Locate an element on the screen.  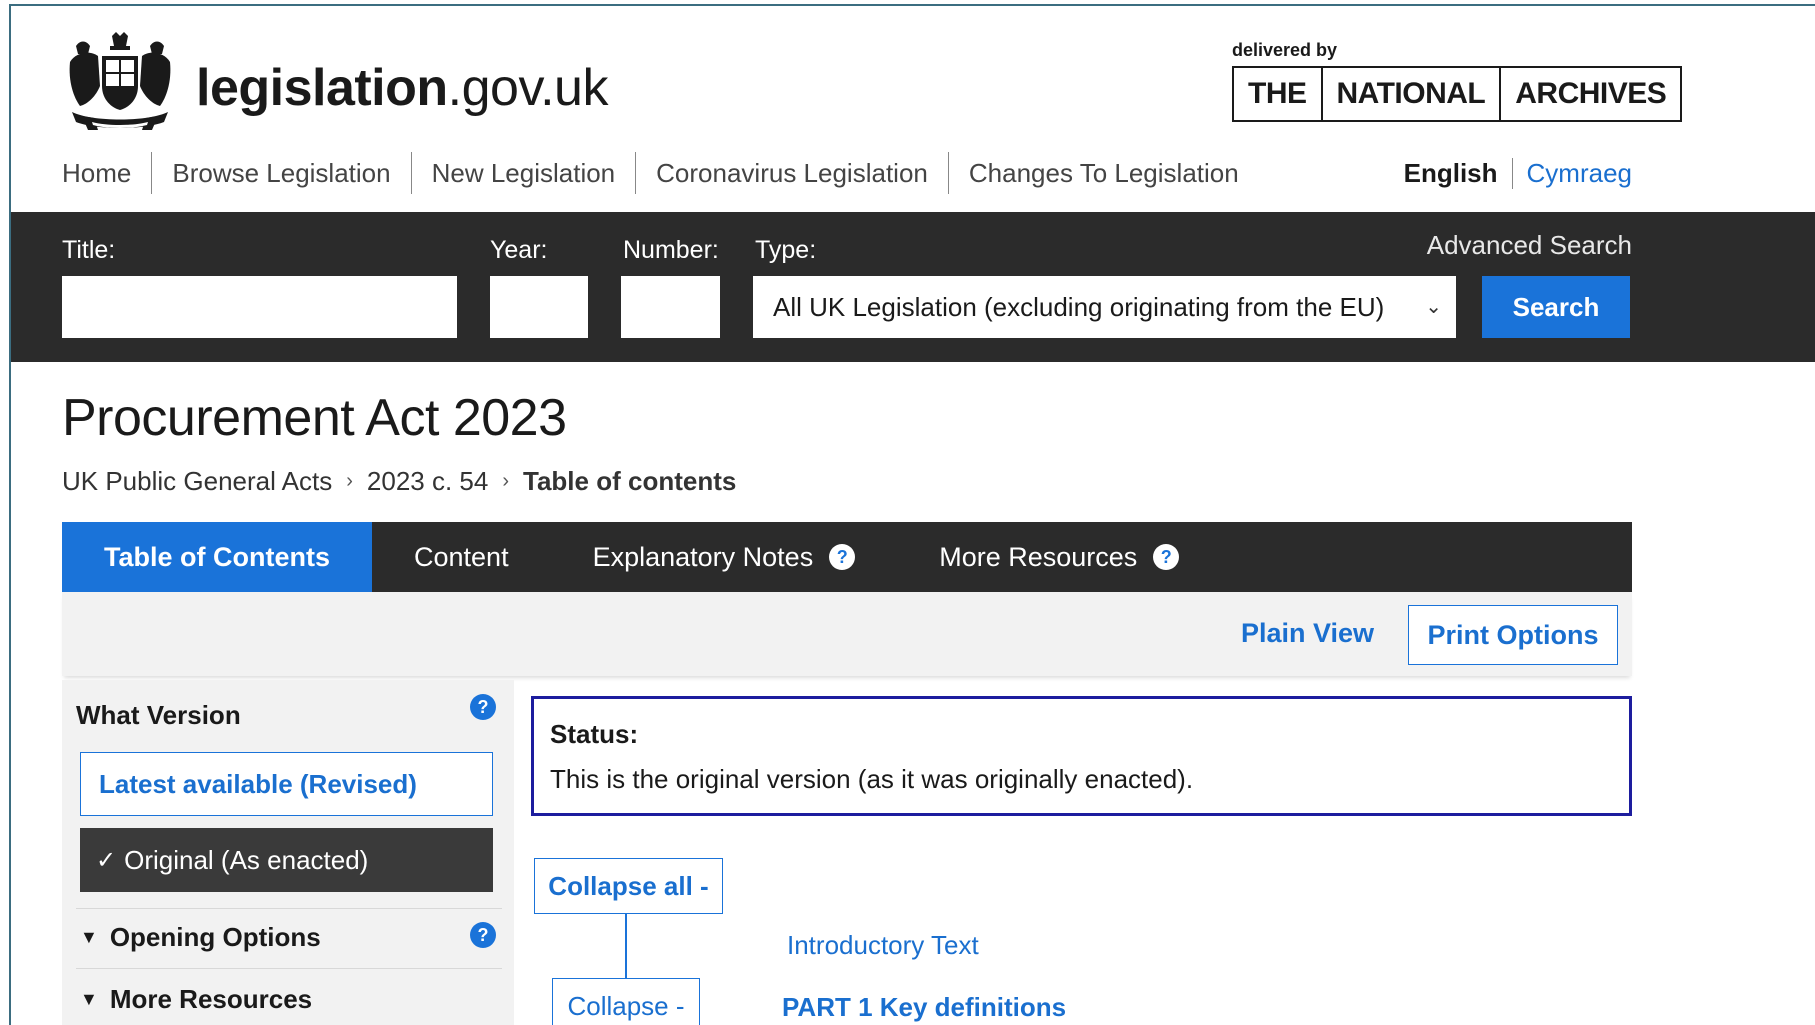
site-logo: legislation.gov.uk is located at coordinates (402, 88).